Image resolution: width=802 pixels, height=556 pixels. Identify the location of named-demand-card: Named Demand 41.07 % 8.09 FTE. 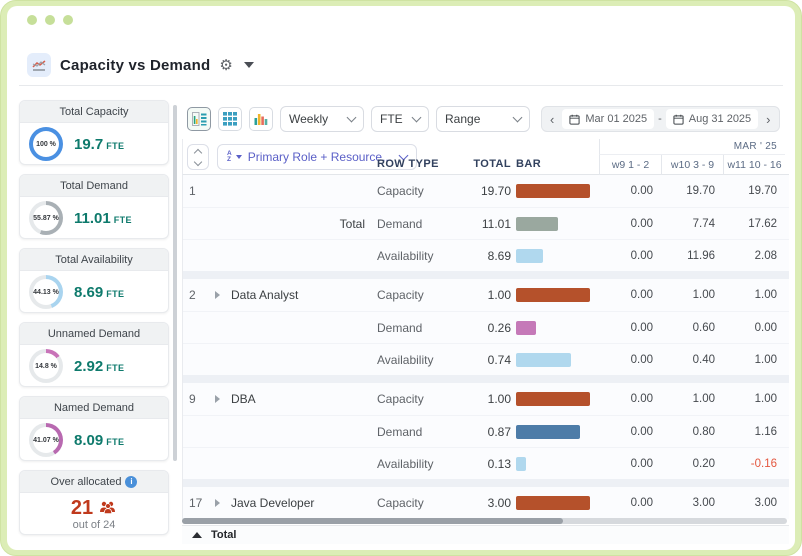
(94, 428).